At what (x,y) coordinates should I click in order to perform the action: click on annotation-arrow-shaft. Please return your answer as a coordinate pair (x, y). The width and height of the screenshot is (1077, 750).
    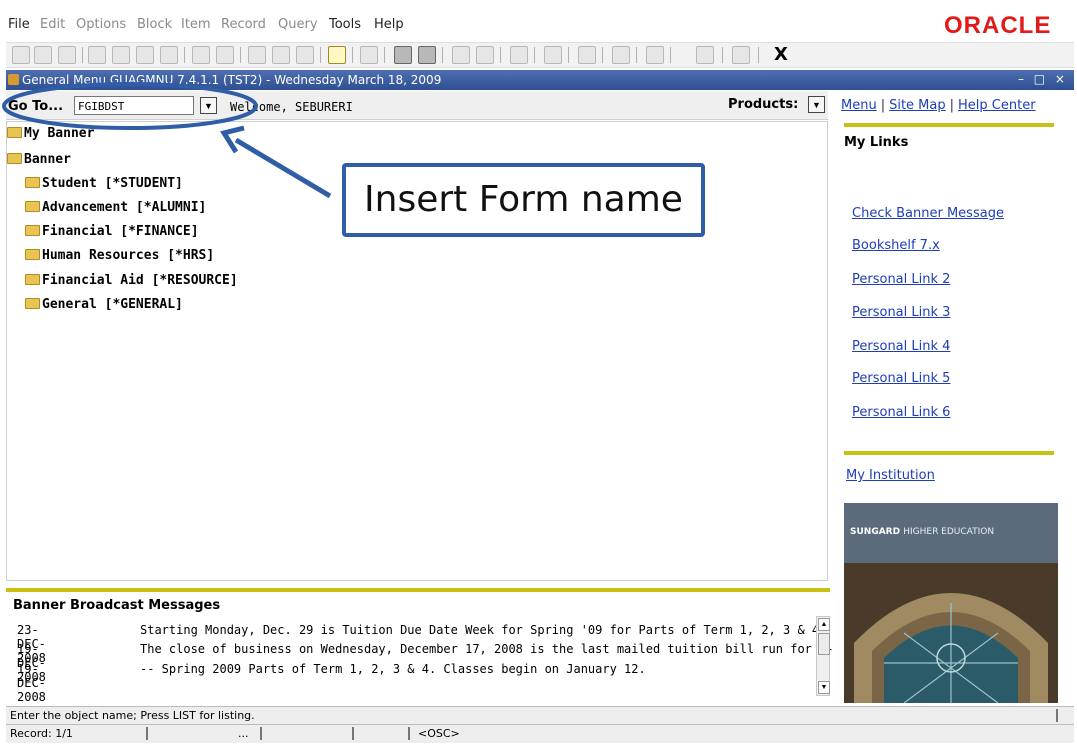
    Looking at the image, I should click on (283, 168).